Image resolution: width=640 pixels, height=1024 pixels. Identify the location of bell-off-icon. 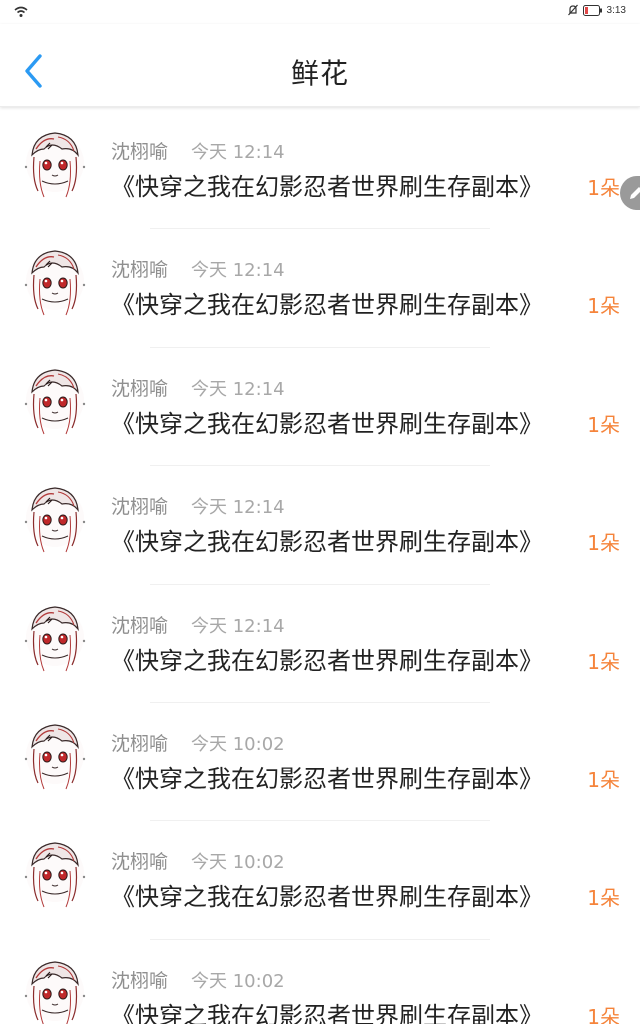
(572, 10).